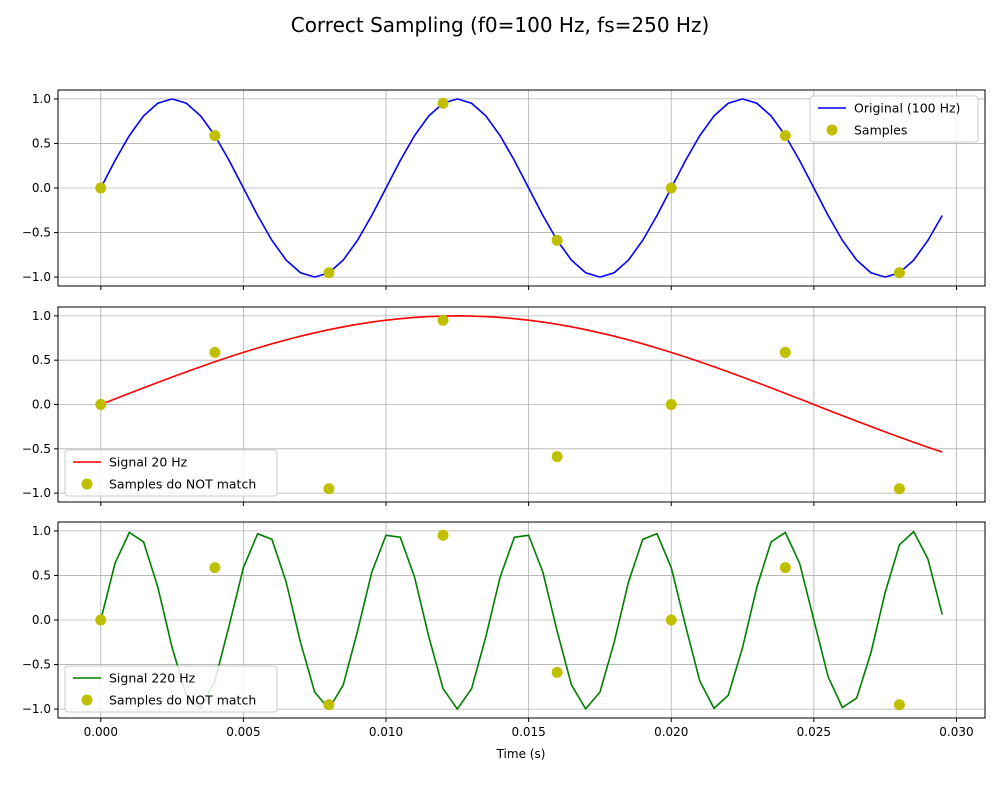 This screenshot has height=800, width=1000. What do you see at coordinates (894, 119) in the screenshot?
I see `legend: Original (100 Hz) Samples` at bounding box center [894, 119].